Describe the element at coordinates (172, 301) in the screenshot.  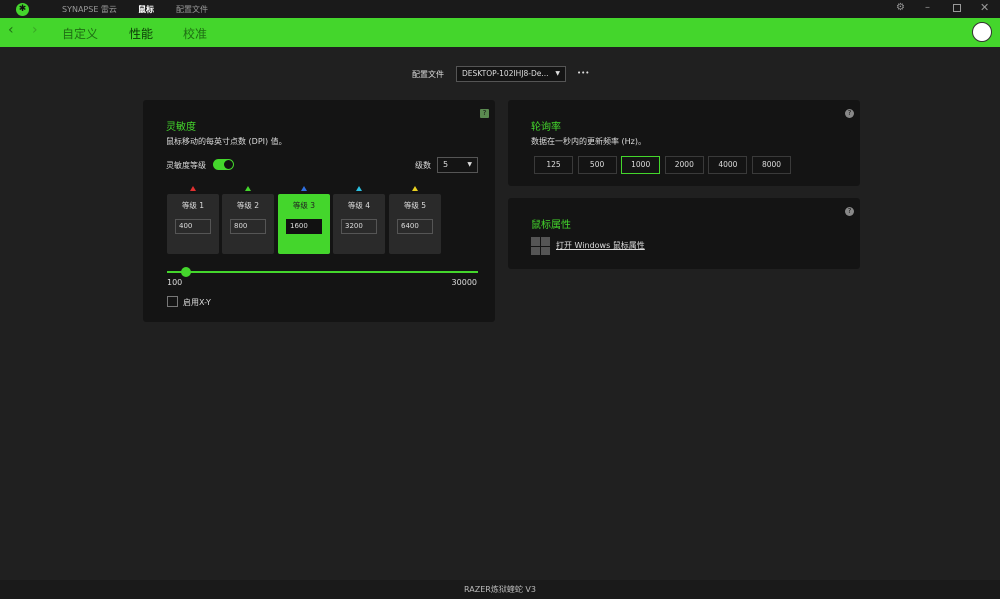
I see `xy-checkbox` at that location.